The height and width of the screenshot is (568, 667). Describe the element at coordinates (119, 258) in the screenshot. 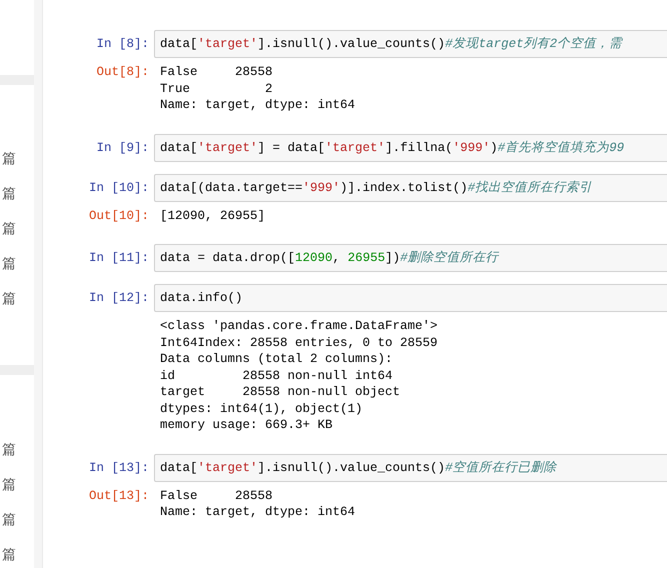

I see `input-prompt: In [11]:` at that location.